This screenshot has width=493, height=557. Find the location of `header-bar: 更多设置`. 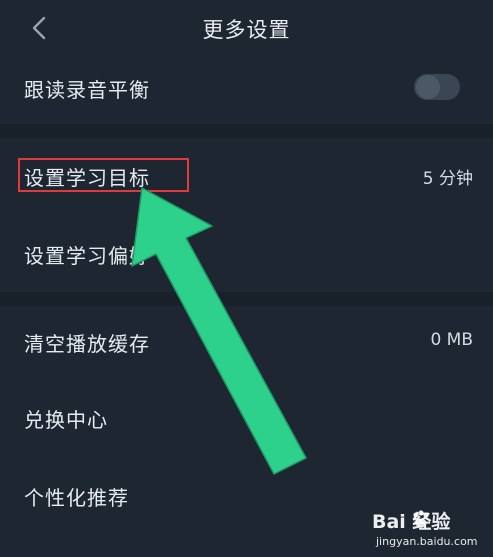

header-bar: 更多设置 is located at coordinates (246, 28).